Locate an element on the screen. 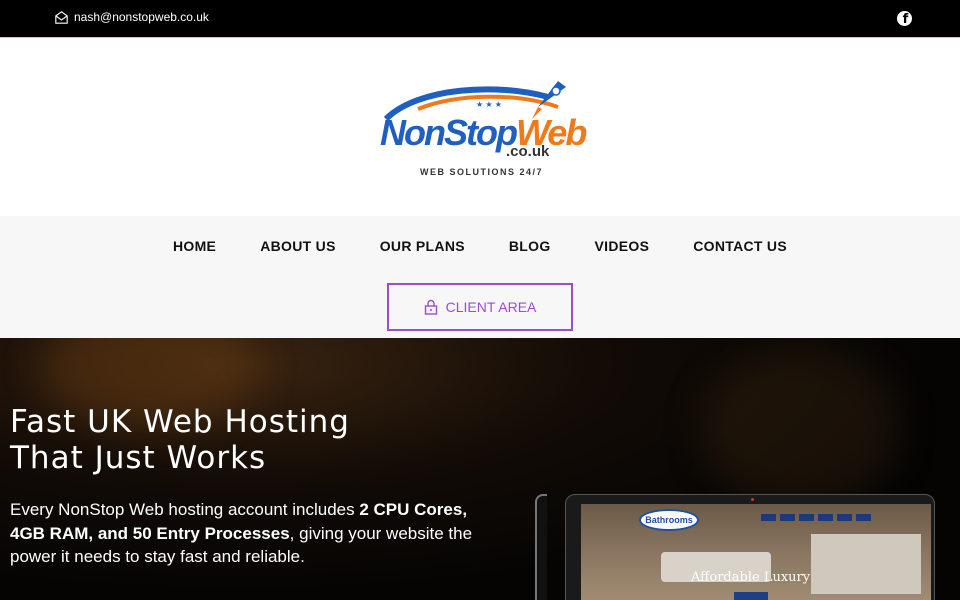  laptop-mockup: Bathrooms Affordable Luxury is located at coordinates (735, 547).